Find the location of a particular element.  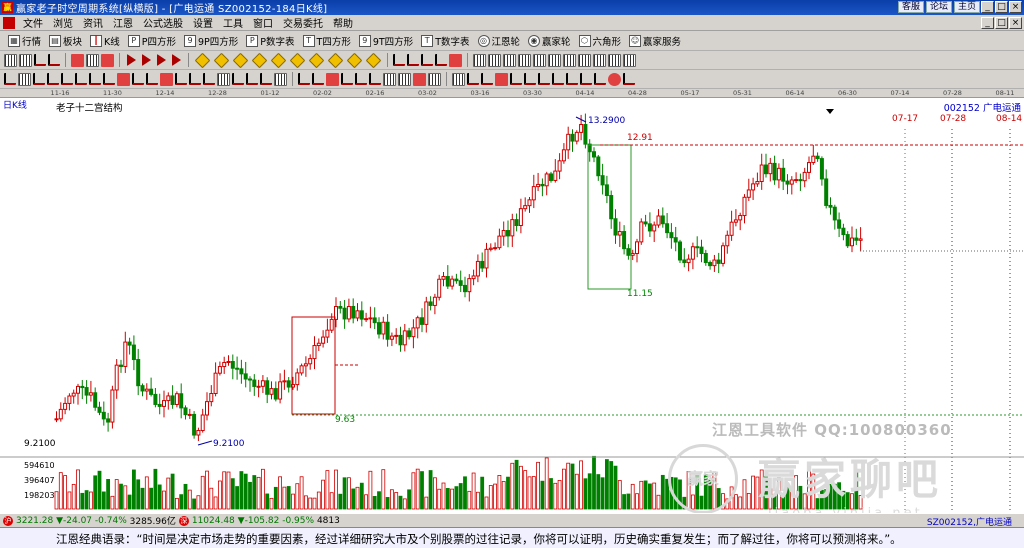

diamond-tool-10-icon is located at coordinates (373, 60).